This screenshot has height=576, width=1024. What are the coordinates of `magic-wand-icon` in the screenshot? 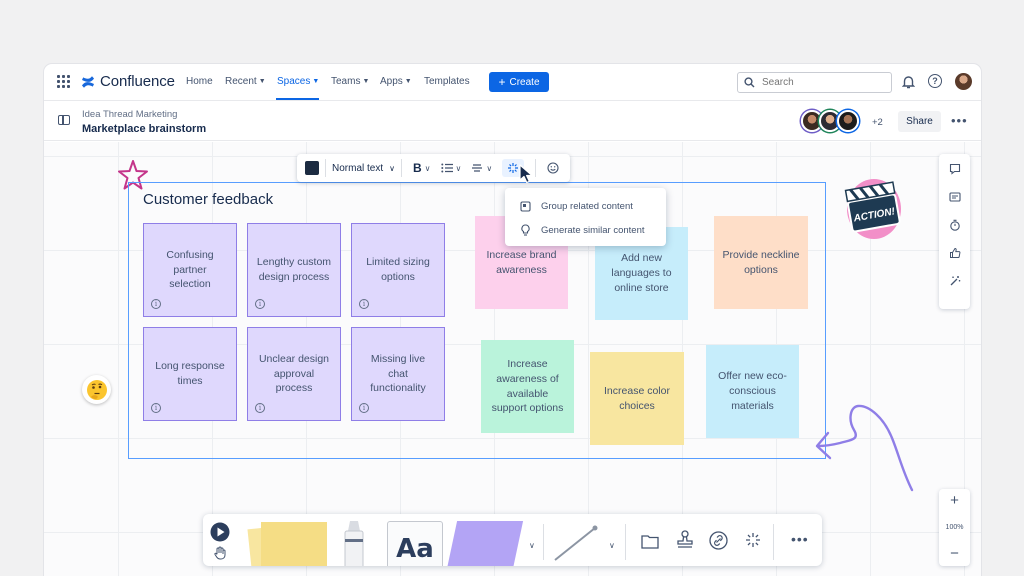 It's located at (955, 281).